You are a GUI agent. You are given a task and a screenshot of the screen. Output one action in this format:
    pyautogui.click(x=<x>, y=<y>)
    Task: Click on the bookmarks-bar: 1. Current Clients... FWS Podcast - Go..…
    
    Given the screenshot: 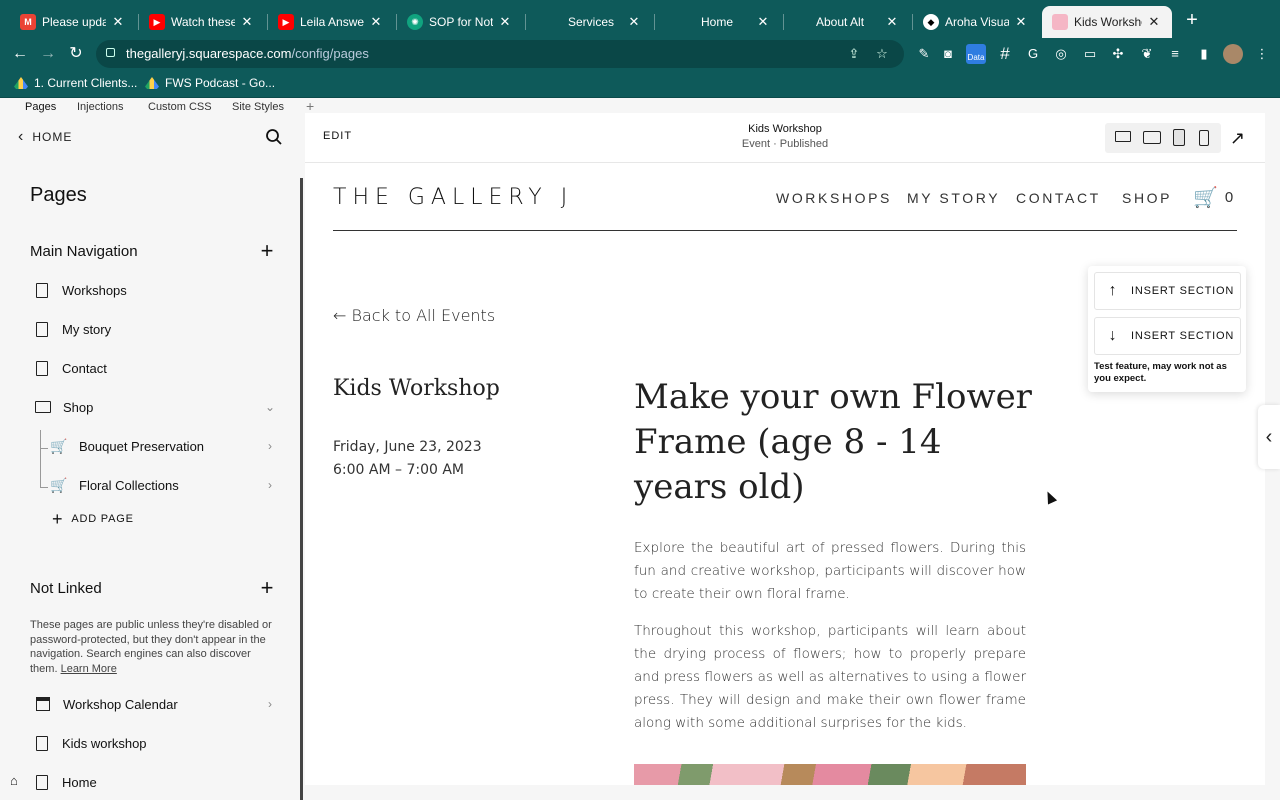 What is the action you would take?
    pyautogui.click(x=640, y=84)
    